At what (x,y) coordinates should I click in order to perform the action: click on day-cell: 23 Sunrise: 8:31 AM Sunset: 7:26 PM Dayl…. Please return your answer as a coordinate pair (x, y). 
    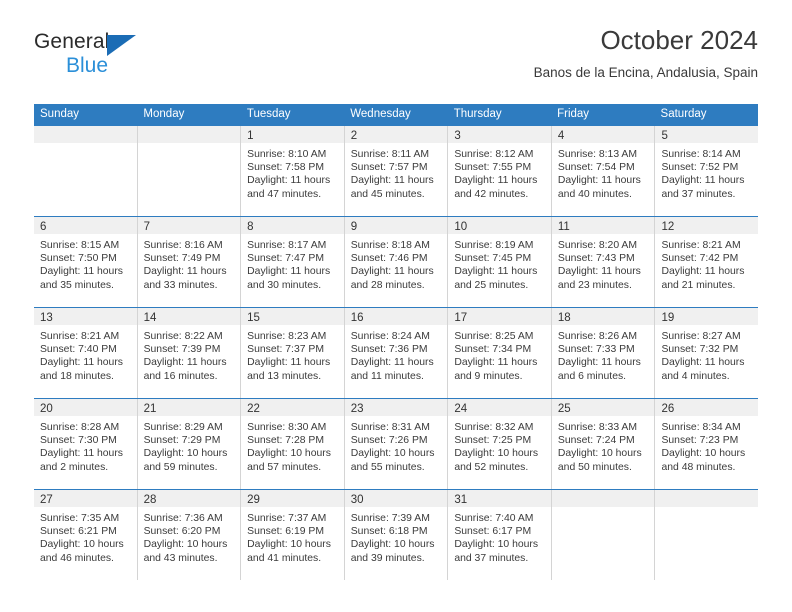
    Looking at the image, I should click on (395, 444).